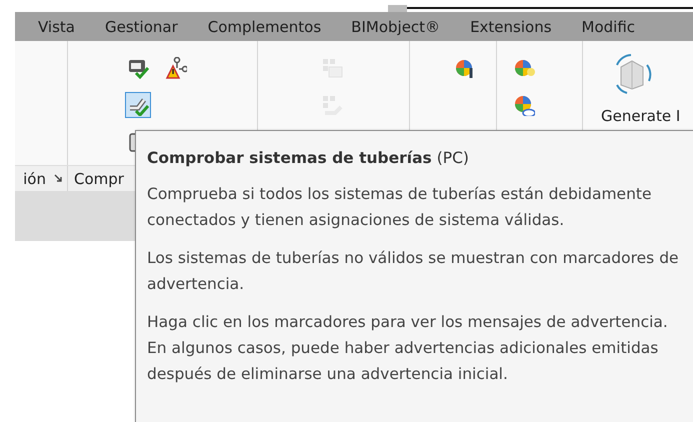 This screenshot has width=693, height=422. What do you see at coordinates (34, 179) in the screenshot?
I see `panel-label: ión` at bounding box center [34, 179].